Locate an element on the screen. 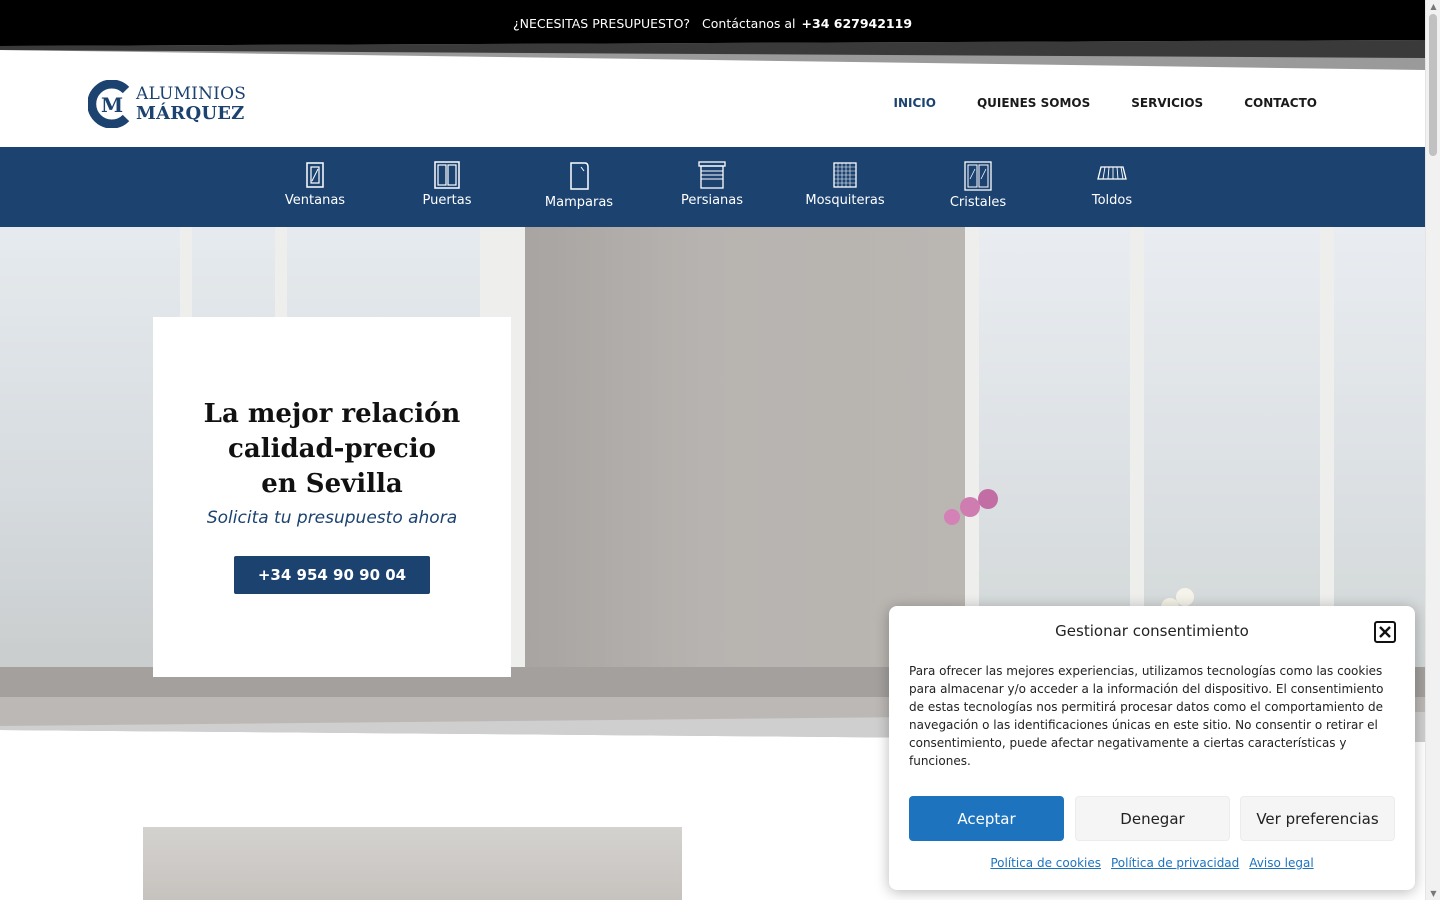  hero-title-line: calidad-precio is located at coordinates (332, 449).